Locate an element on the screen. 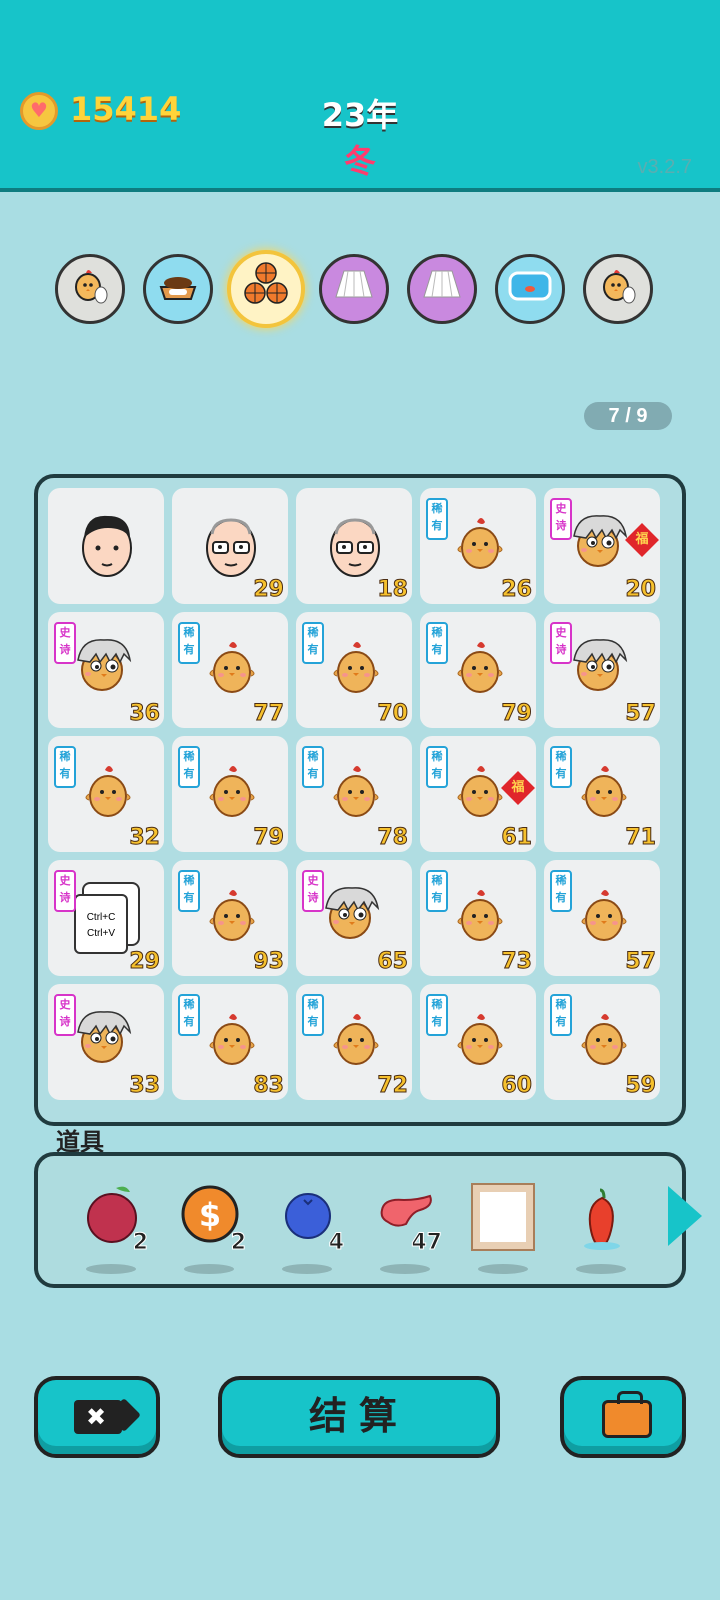 Image resolution: width=720 pixels, height=1600 pixels. grid-cell is located at coordinates (106, 546).